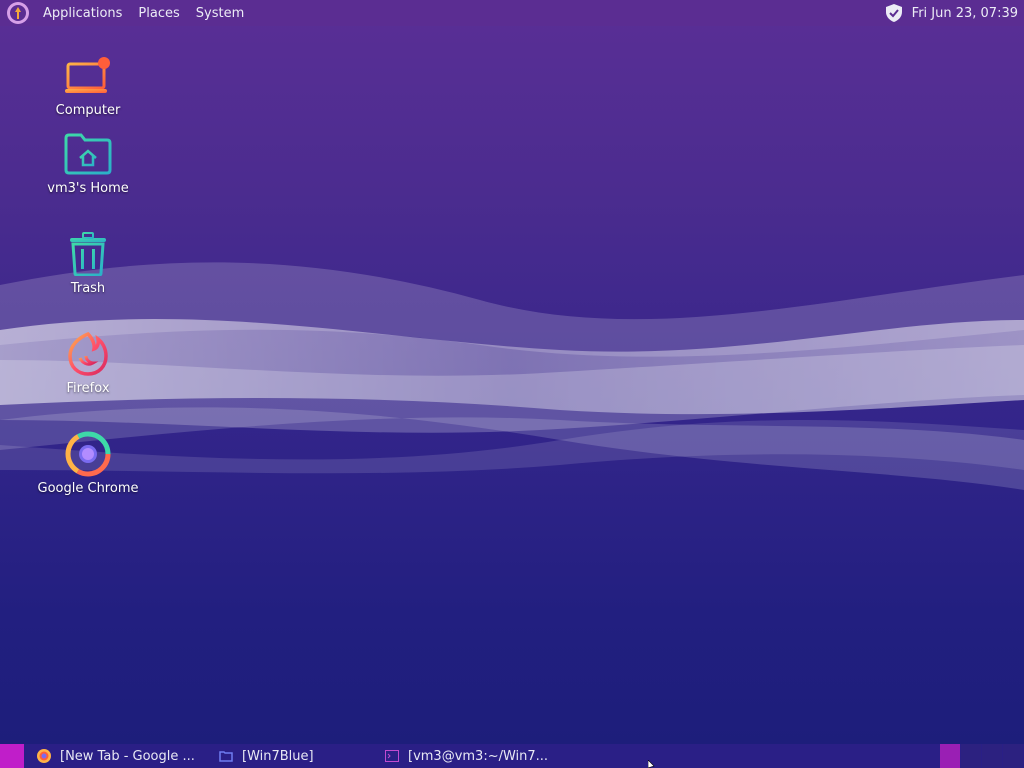 This screenshot has width=1024, height=768. What do you see at coordinates (18, 13) in the screenshot?
I see `distro-logo-icon` at bounding box center [18, 13].